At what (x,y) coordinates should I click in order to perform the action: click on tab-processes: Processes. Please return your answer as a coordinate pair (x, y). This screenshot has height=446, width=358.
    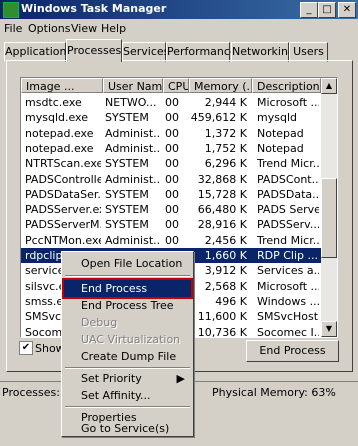
    Looking at the image, I should click on (94, 50).